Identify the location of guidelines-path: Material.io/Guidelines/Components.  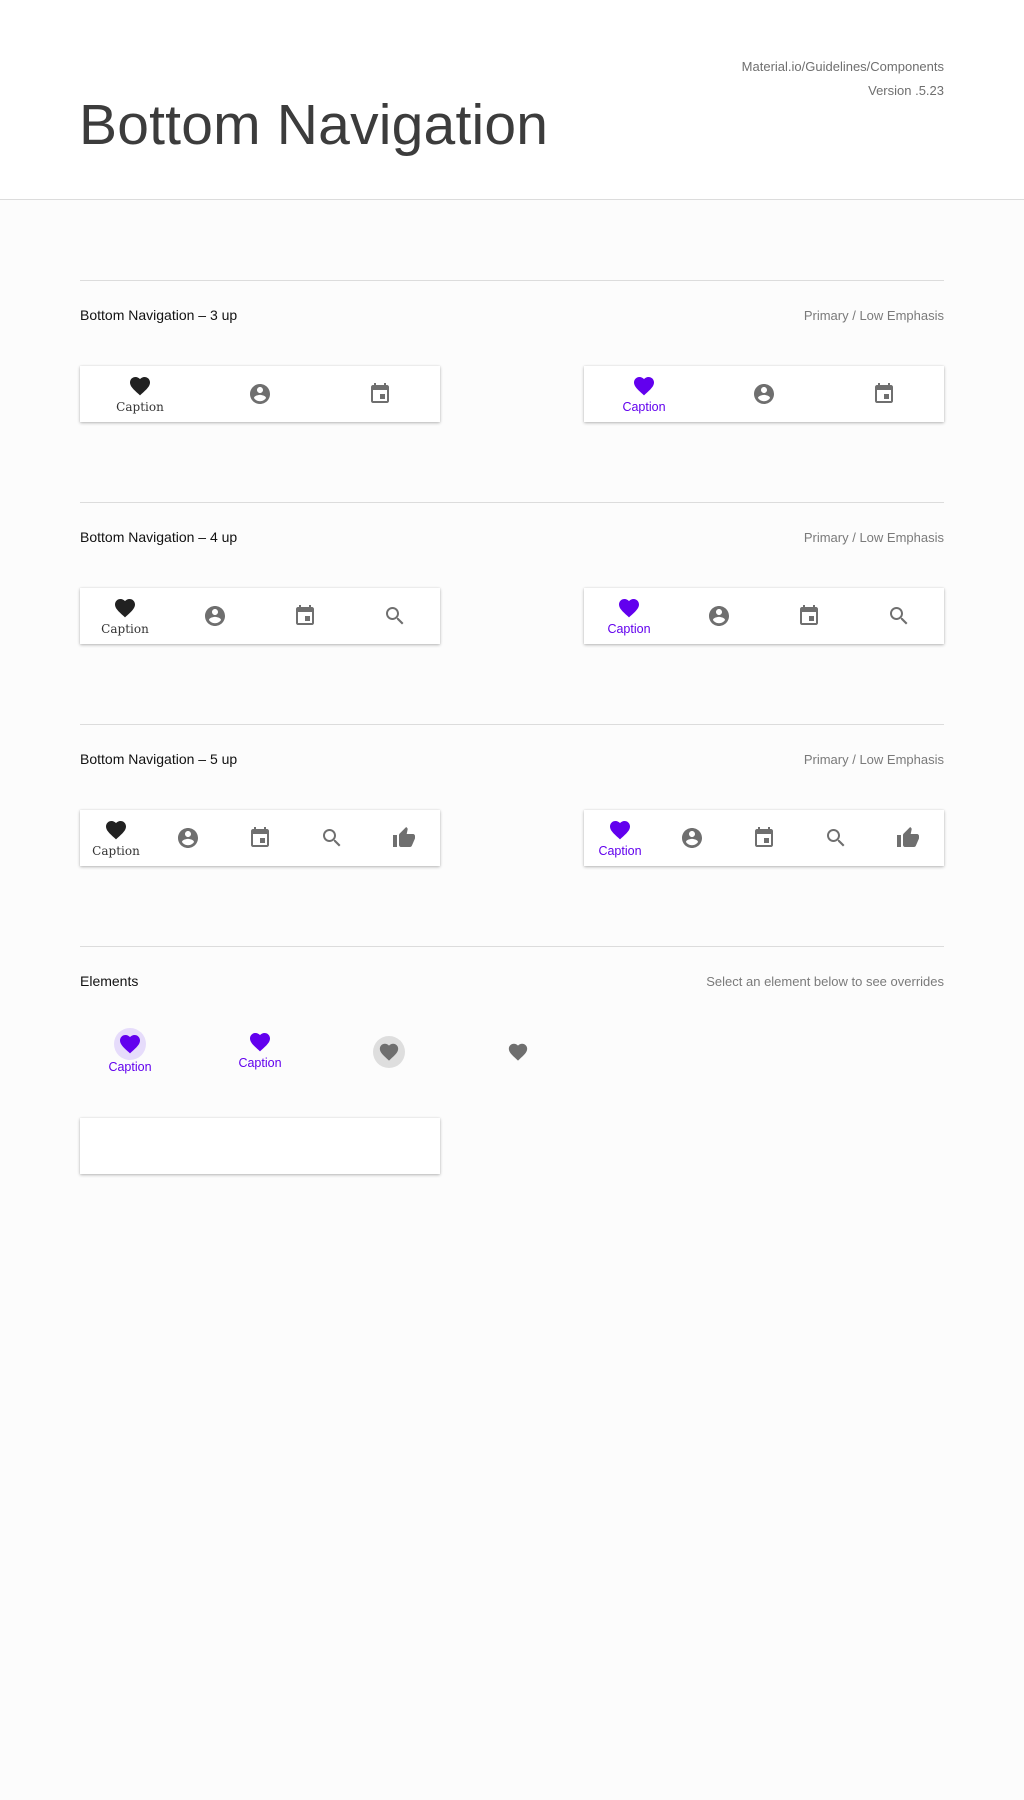
(842, 66).